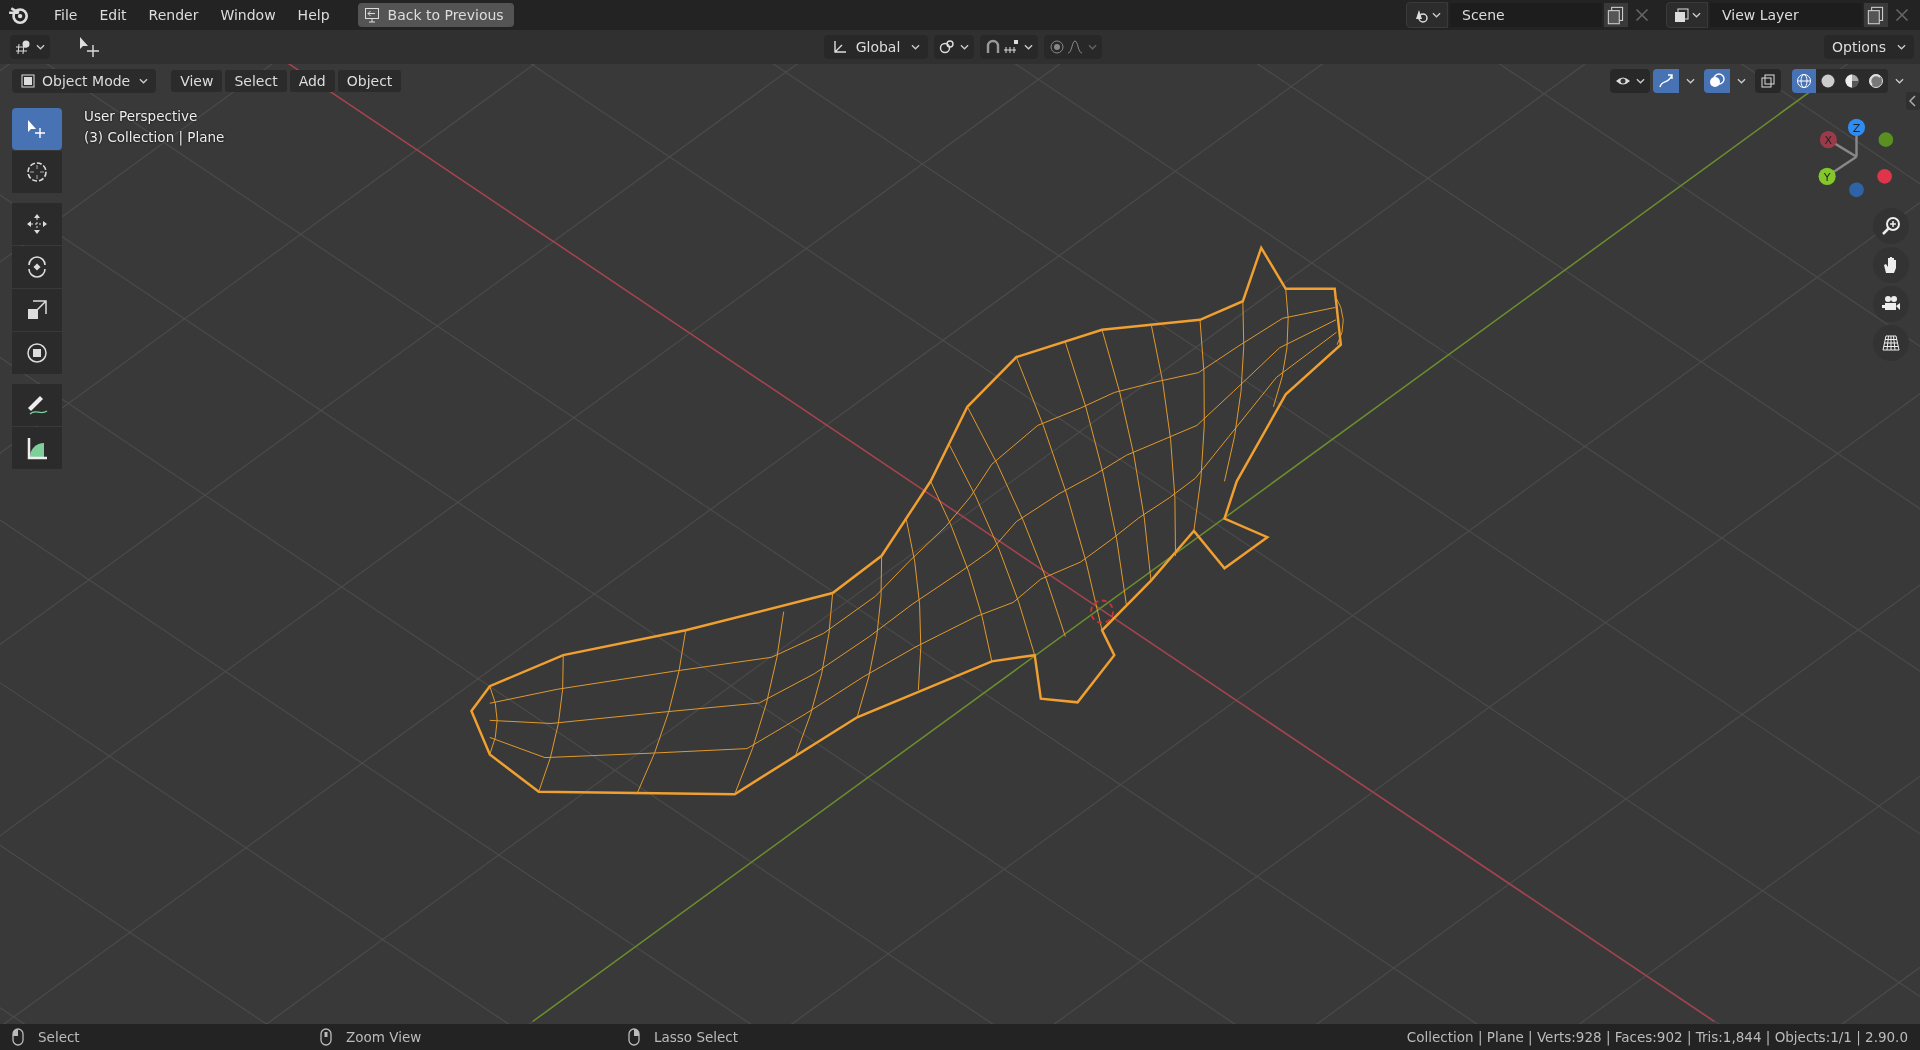  I want to click on measure-tool-button, so click(37, 448).